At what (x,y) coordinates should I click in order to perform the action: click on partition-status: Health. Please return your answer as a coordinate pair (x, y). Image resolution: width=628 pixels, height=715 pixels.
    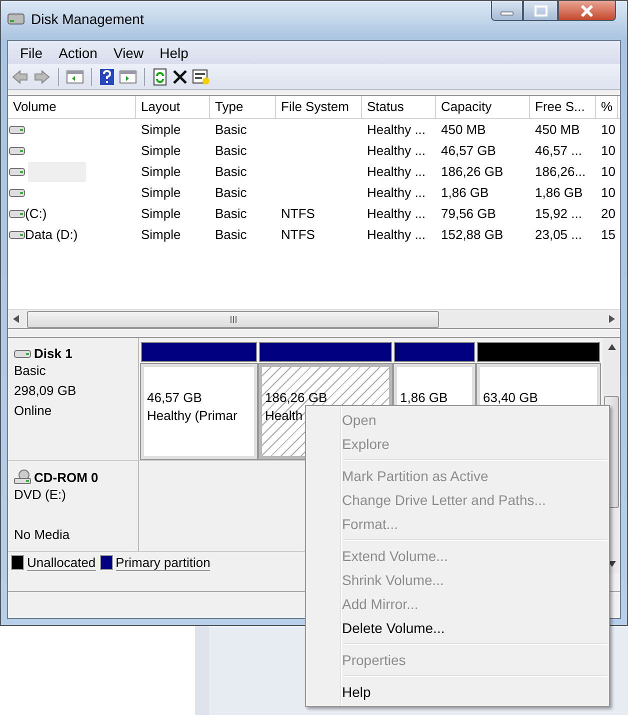
    Looking at the image, I should click on (284, 416).